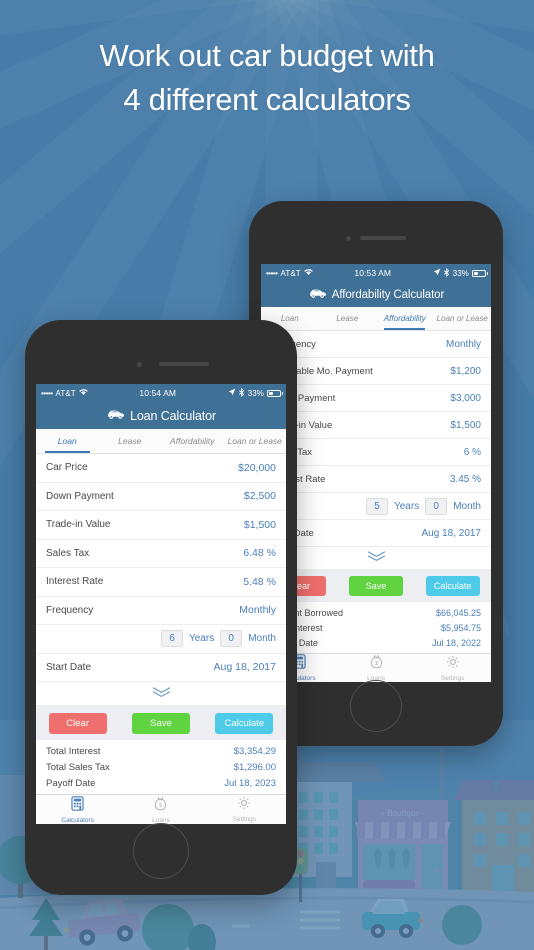  What do you see at coordinates (161, 668) in the screenshot?
I see `start-date-row: Start Date Aug 18, 2017` at bounding box center [161, 668].